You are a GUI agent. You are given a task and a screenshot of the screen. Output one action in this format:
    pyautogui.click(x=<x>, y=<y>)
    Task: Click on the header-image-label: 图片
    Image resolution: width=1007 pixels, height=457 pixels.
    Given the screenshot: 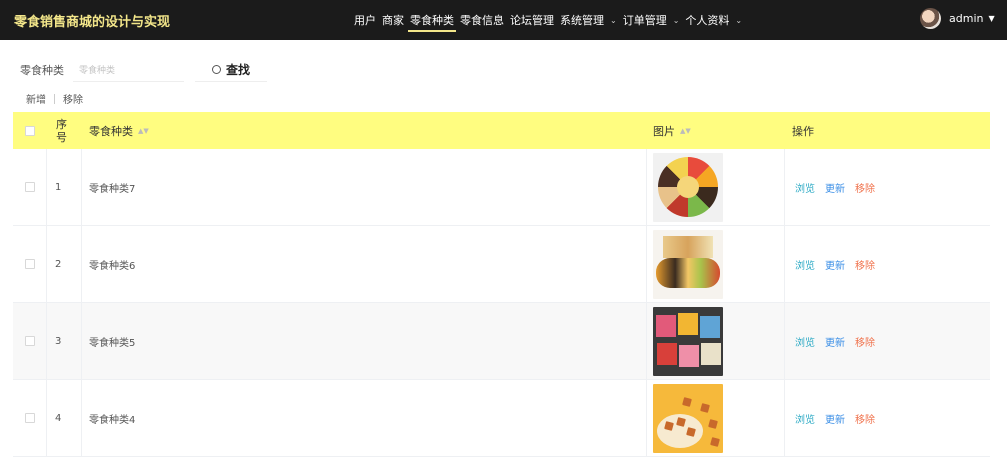 What is the action you would take?
    pyautogui.click(x=664, y=131)
    